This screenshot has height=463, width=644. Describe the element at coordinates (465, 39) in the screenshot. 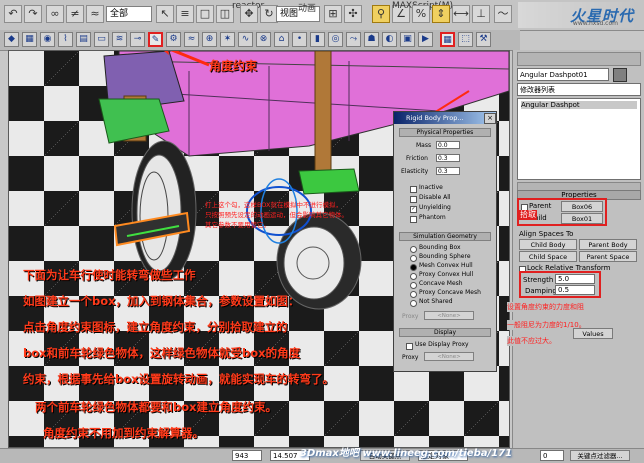

I see `create-animation-icon: ⬚` at that location.